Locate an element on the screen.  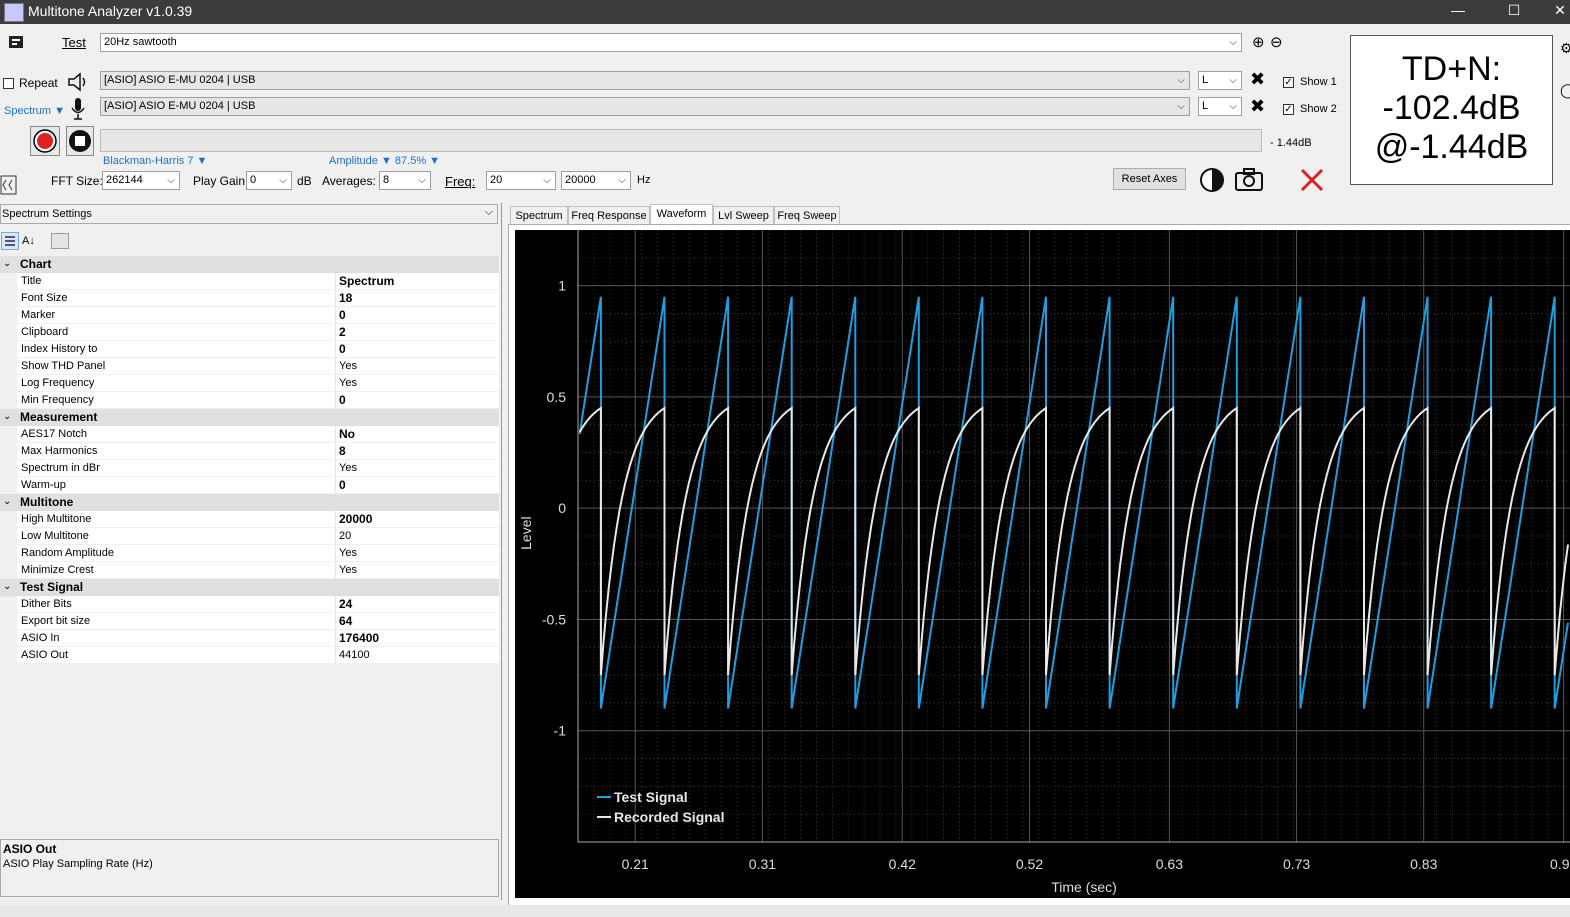
add-test-icon: ⊕ is located at coordinates (1258, 42).